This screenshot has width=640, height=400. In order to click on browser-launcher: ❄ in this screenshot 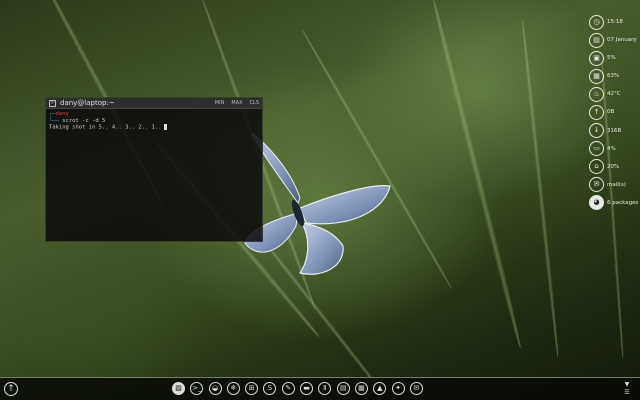, I will do `click(233, 388)`.